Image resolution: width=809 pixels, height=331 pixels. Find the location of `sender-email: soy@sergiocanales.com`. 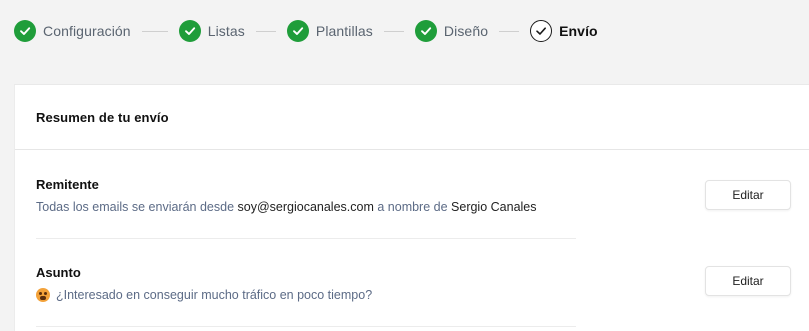

sender-email: soy@sergiocanales.com is located at coordinates (305, 207).